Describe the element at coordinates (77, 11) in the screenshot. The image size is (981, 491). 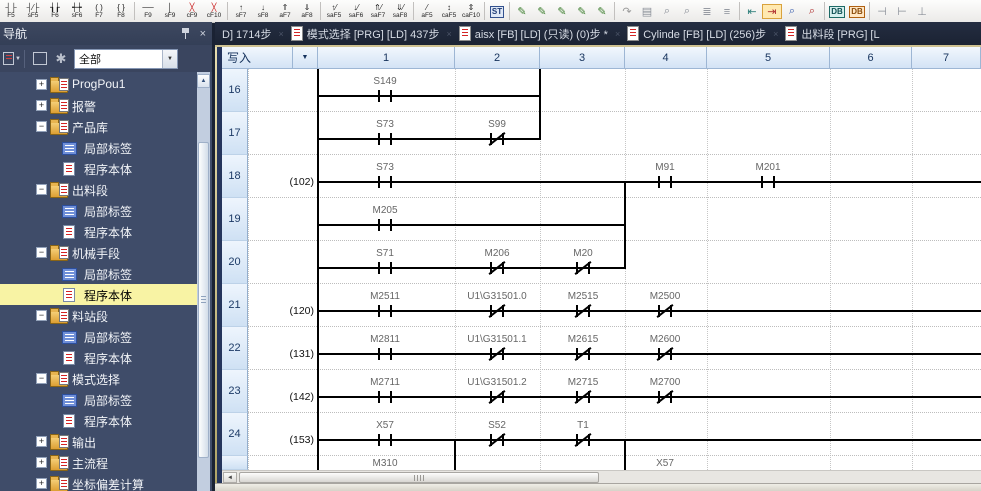
I see `toolbar-button-sF6: ┽┾ sF6` at that location.